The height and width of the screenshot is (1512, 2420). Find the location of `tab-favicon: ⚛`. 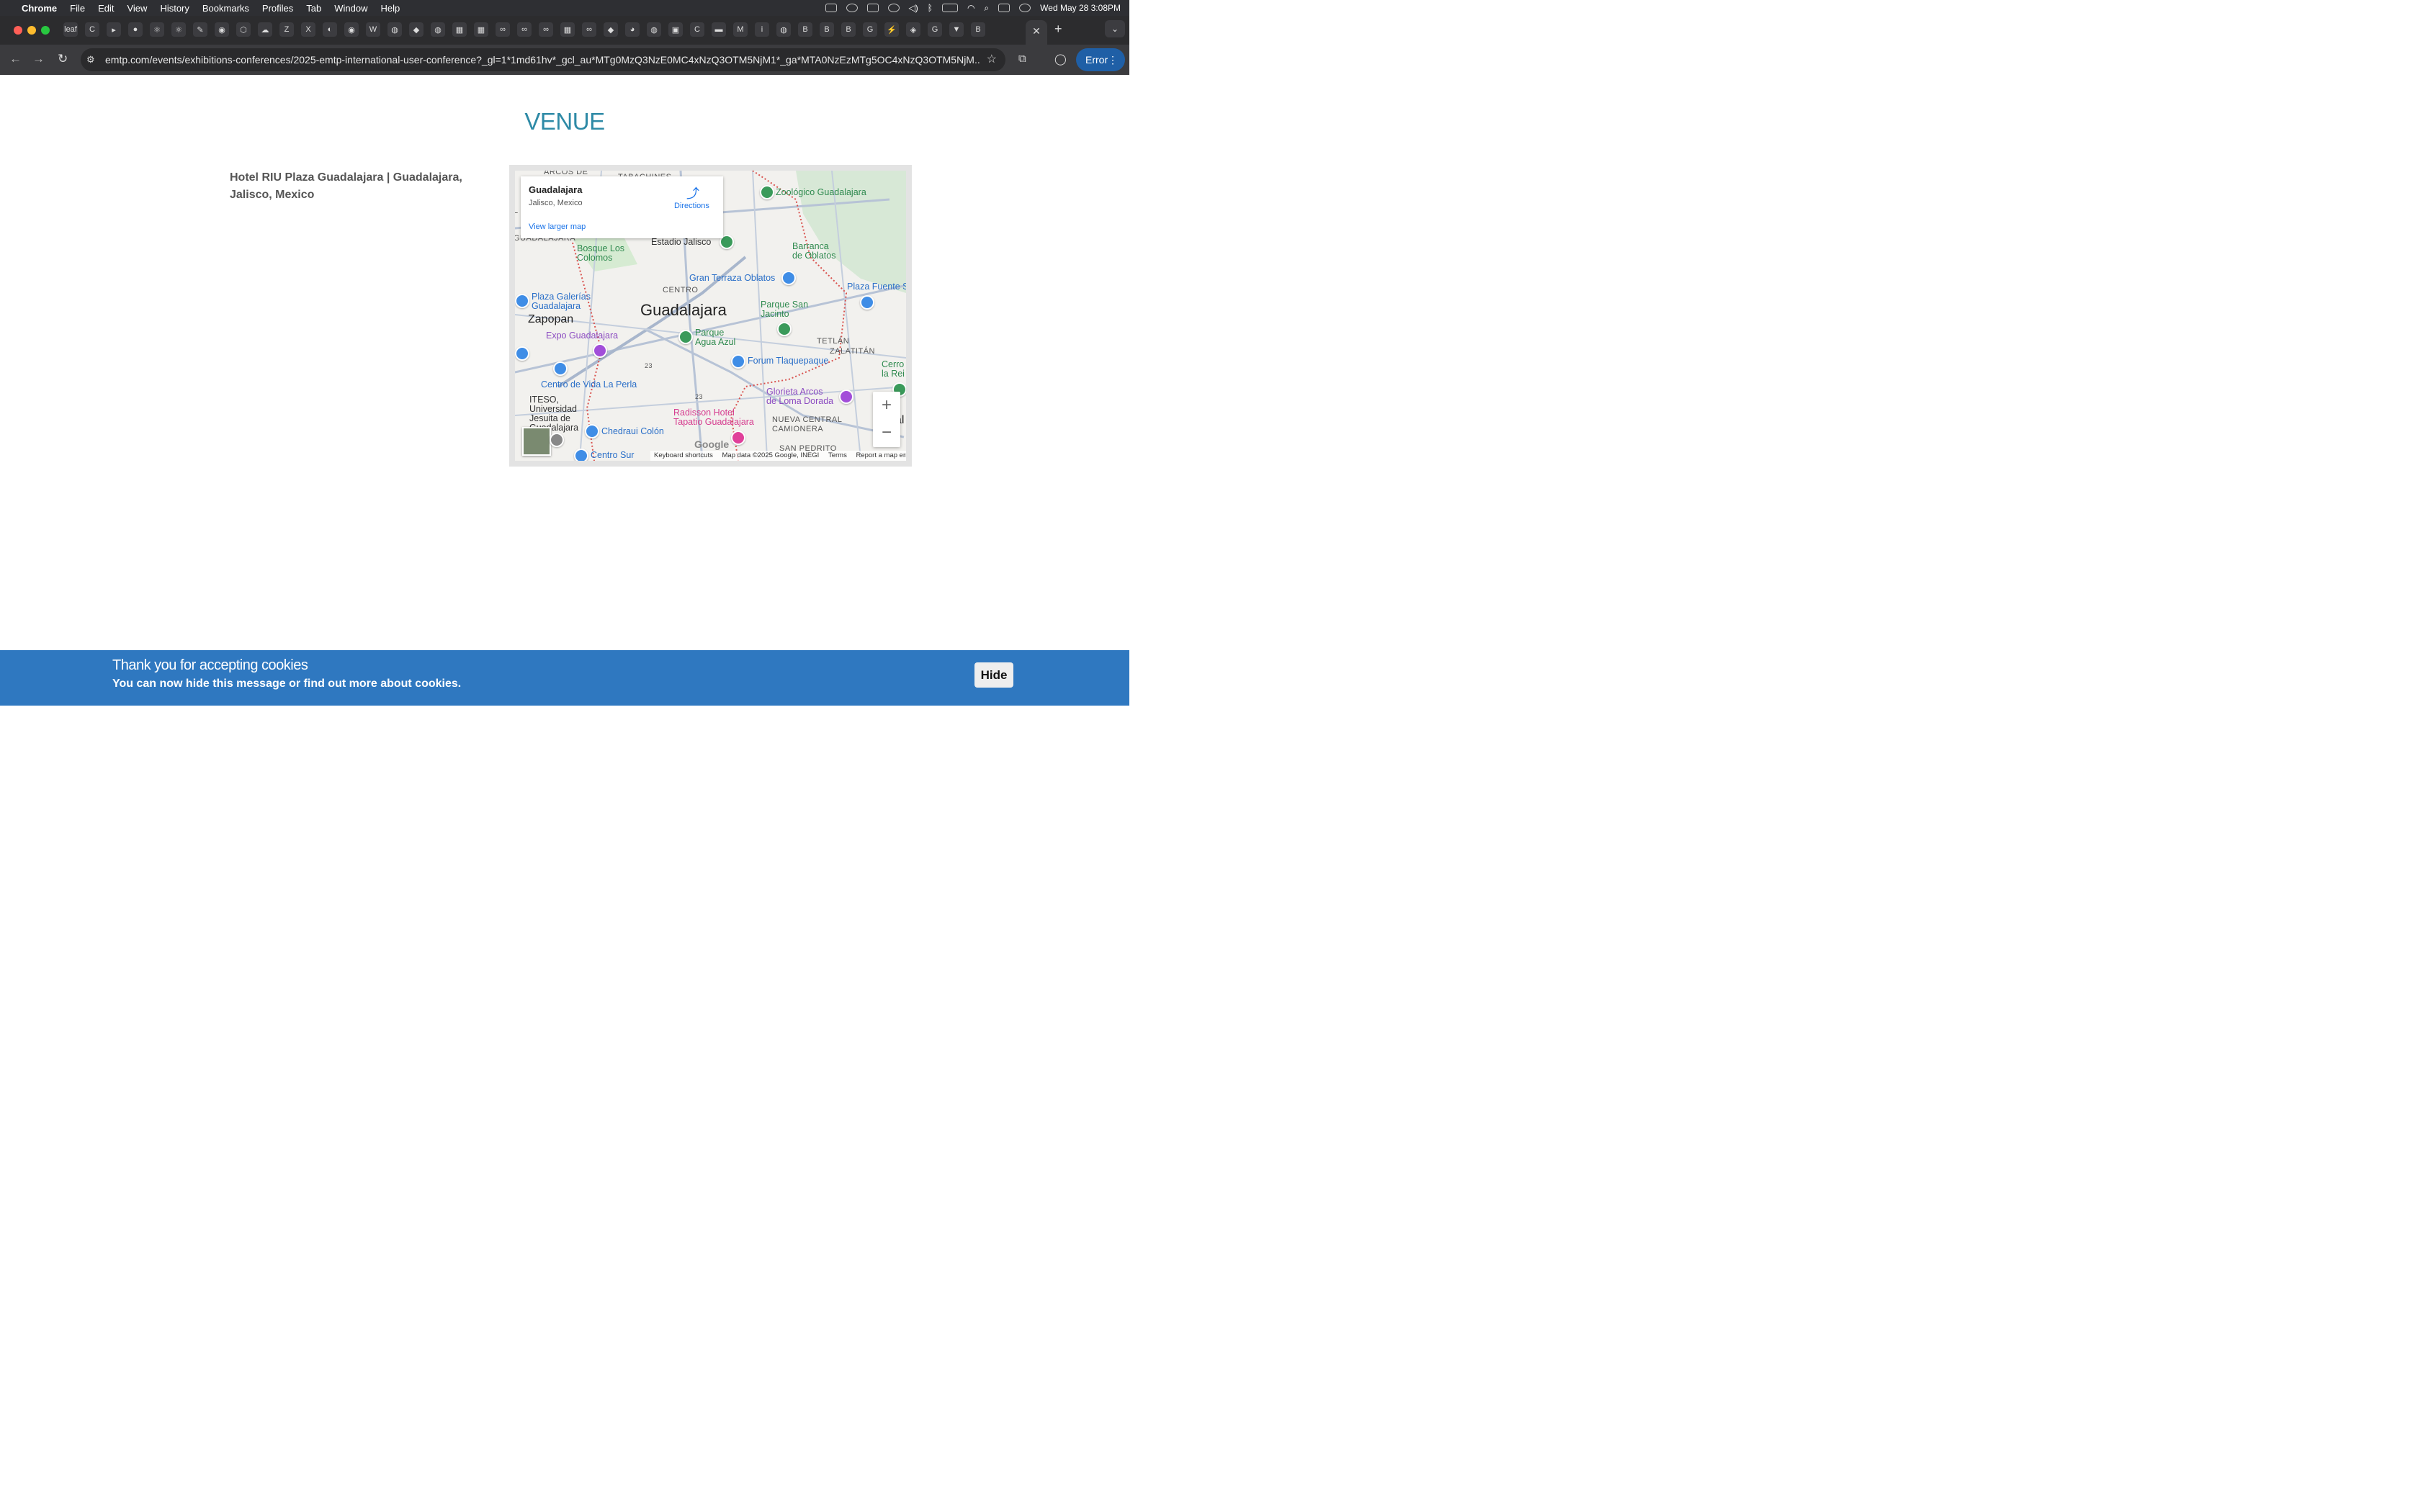

tab-favicon: ⚛ is located at coordinates (157, 29).